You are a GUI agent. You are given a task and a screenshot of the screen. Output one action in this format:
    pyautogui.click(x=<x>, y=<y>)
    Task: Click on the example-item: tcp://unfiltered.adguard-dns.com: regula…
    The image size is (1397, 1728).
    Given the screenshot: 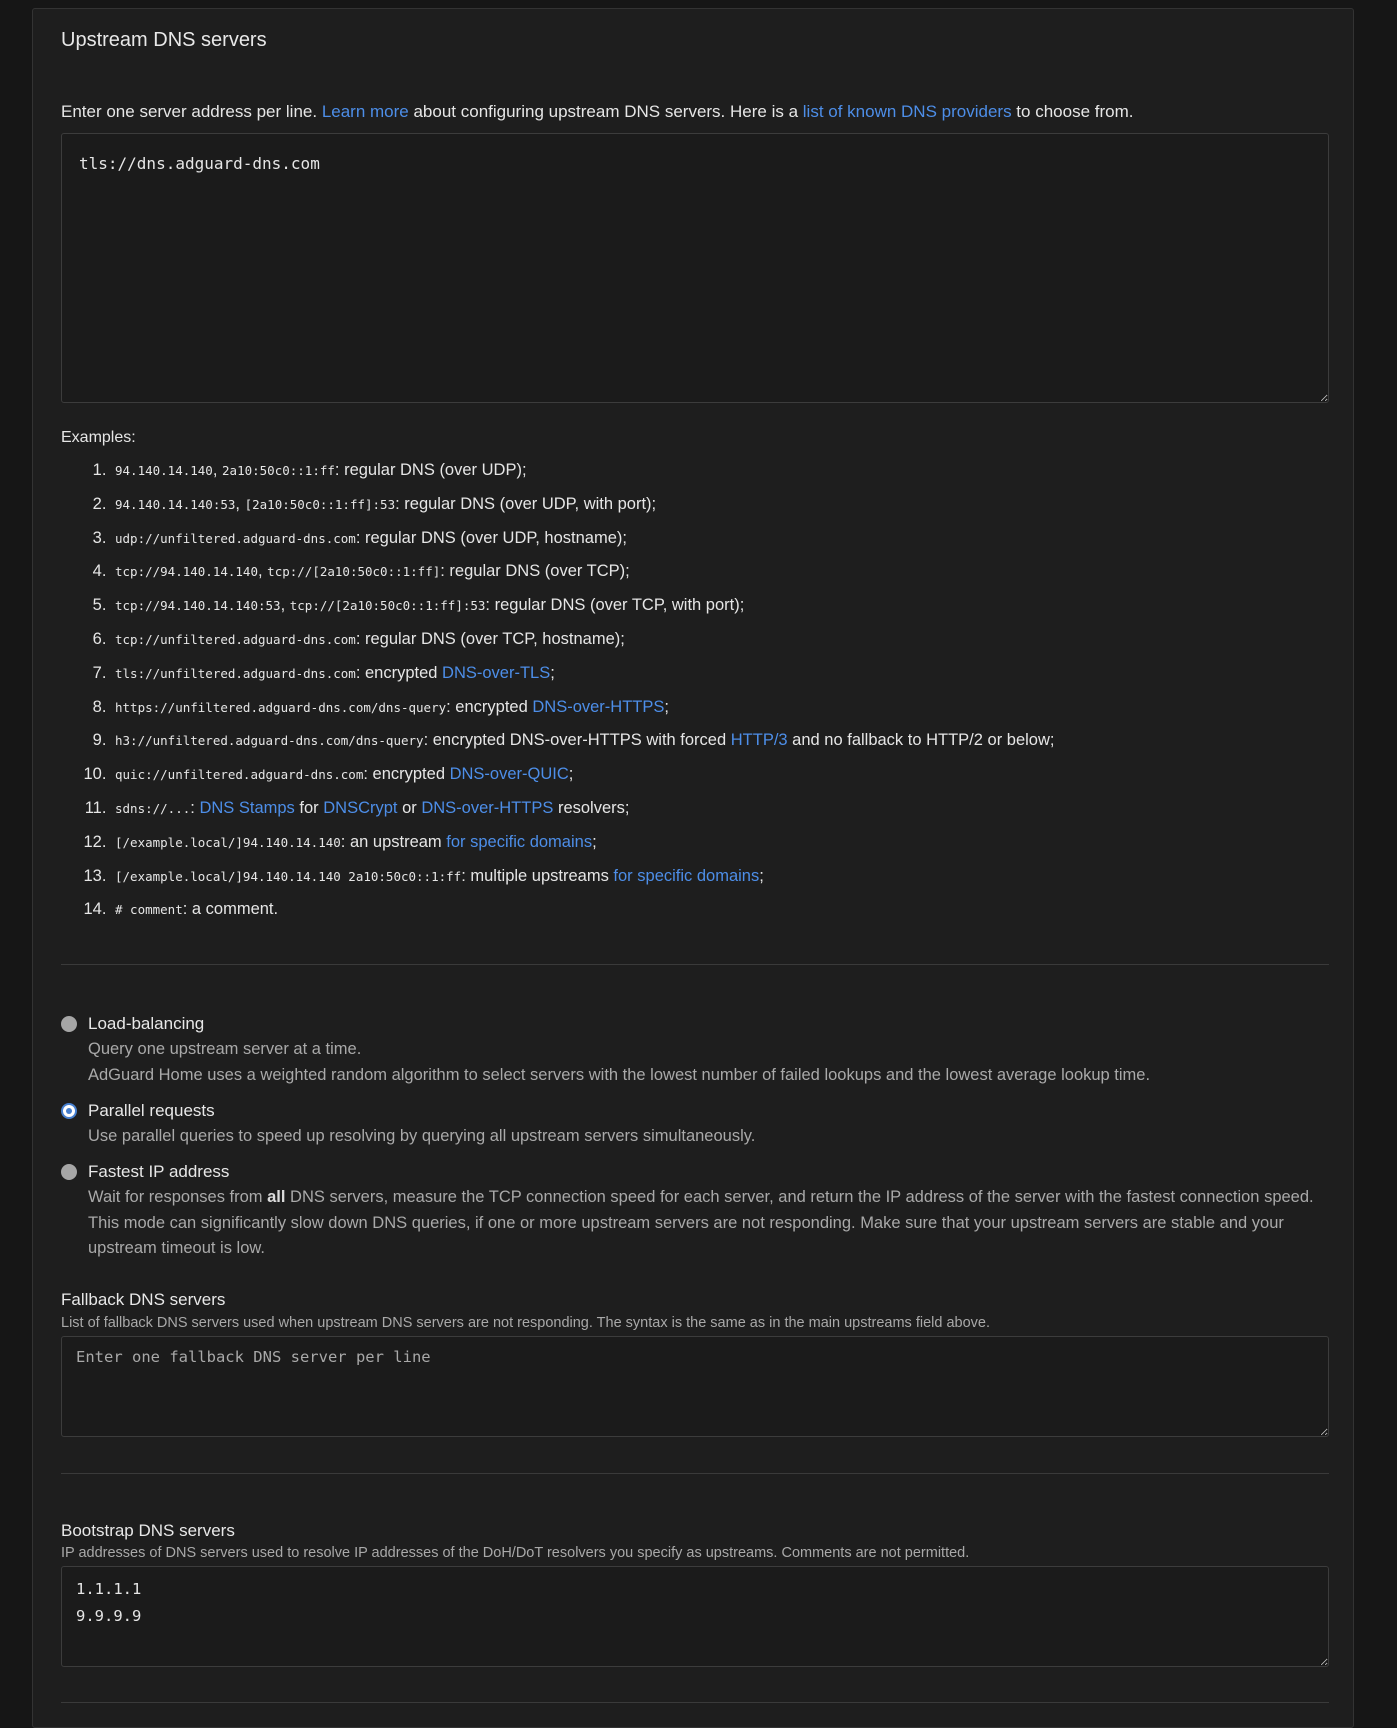 What is the action you would take?
    pyautogui.click(x=582, y=640)
    